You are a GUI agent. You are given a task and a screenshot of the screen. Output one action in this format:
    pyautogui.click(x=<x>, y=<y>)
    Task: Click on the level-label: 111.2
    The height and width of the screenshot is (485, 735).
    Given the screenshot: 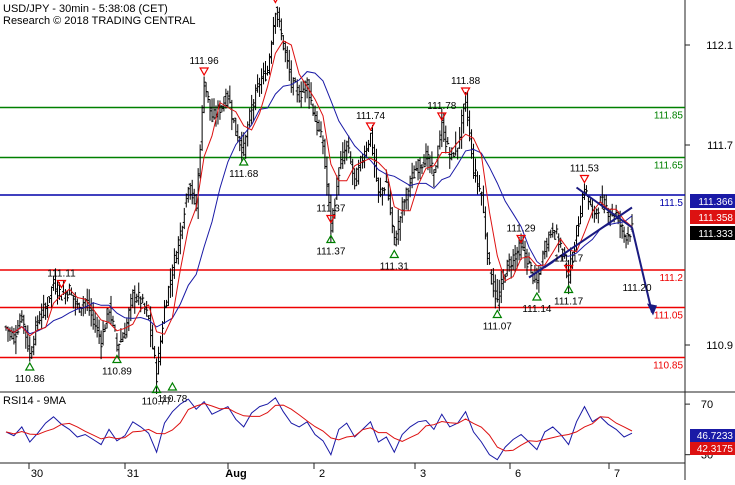 What is the action you would take?
    pyautogui.click(x=671, y=278)
    